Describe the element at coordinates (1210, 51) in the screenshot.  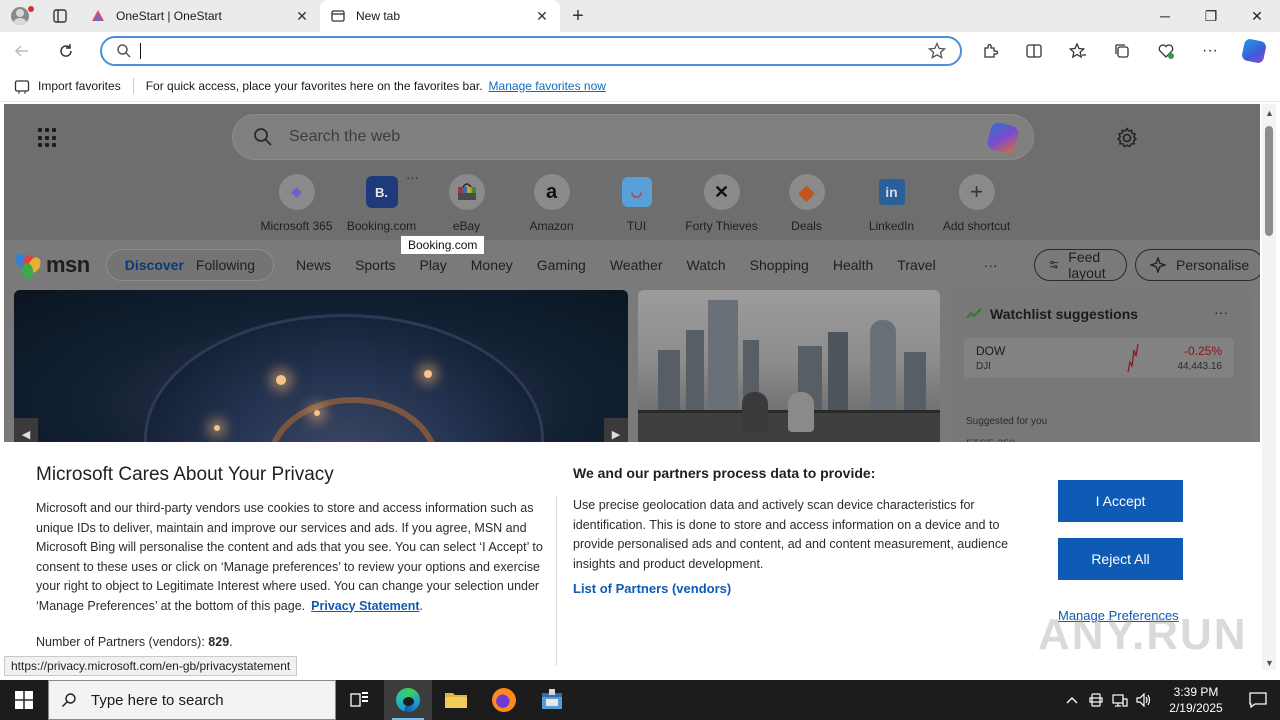
I see `settings-more-button: ···` at that location.